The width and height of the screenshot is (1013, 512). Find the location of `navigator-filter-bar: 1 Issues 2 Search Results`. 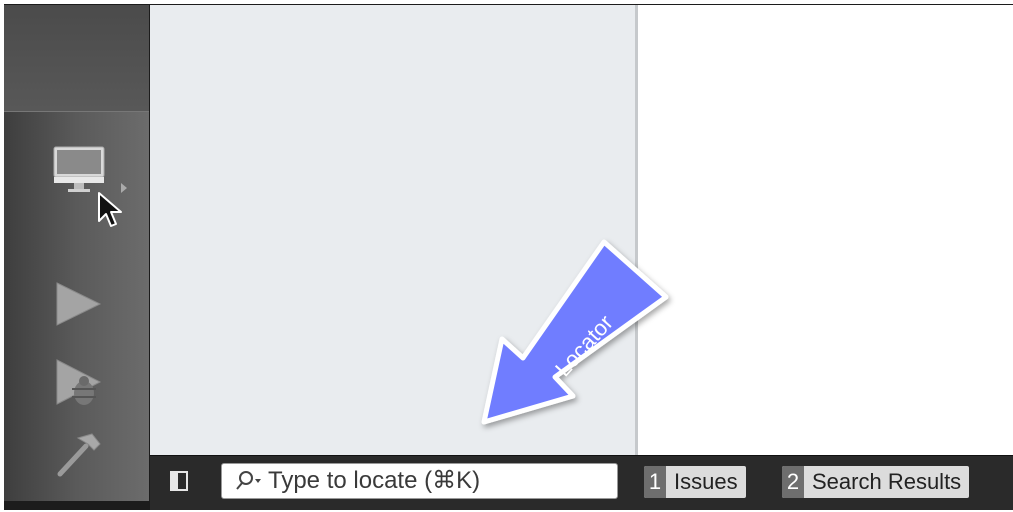

navigator-filter-bar: 1 Issues 2 Search Results is located at coordinates (581, 482).